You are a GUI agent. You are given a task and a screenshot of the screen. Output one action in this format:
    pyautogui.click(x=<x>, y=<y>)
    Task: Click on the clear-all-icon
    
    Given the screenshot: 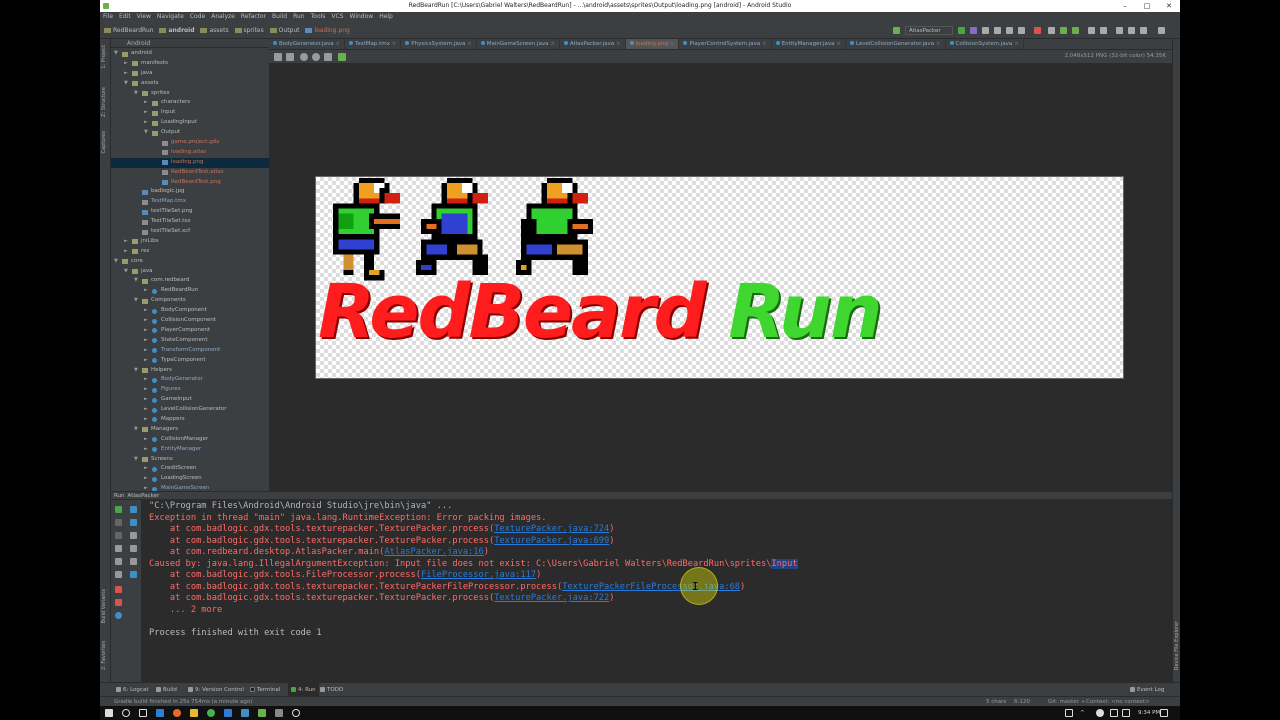 What is the action you would take?
    pyautogui.click(x=133, y=574)
    